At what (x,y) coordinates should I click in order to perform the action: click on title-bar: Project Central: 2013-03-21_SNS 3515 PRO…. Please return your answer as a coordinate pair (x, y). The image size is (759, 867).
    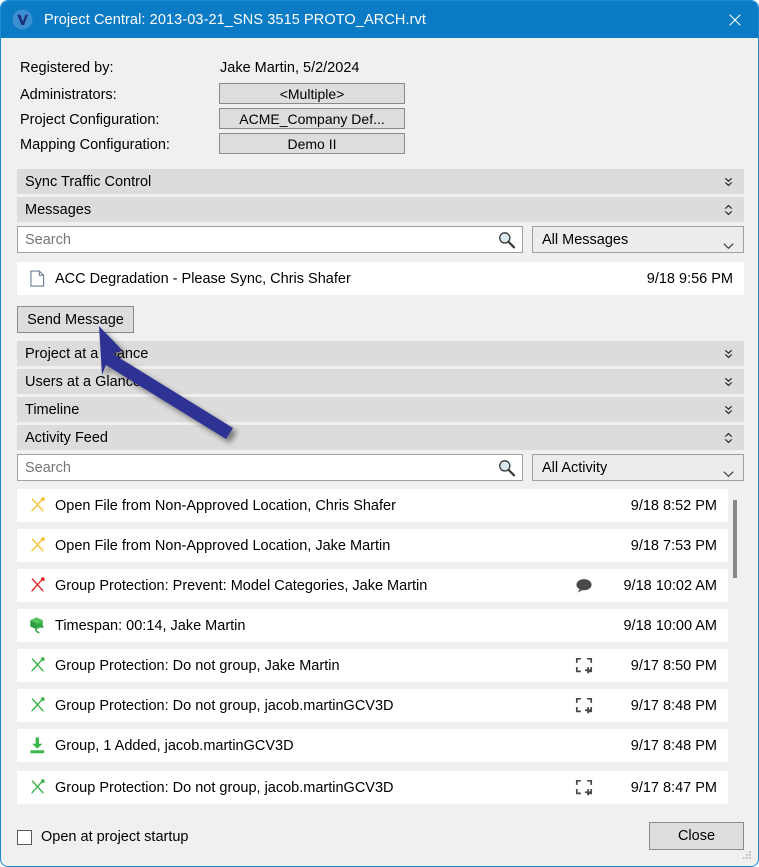
    Looking at the image, I should click on (379, 19).